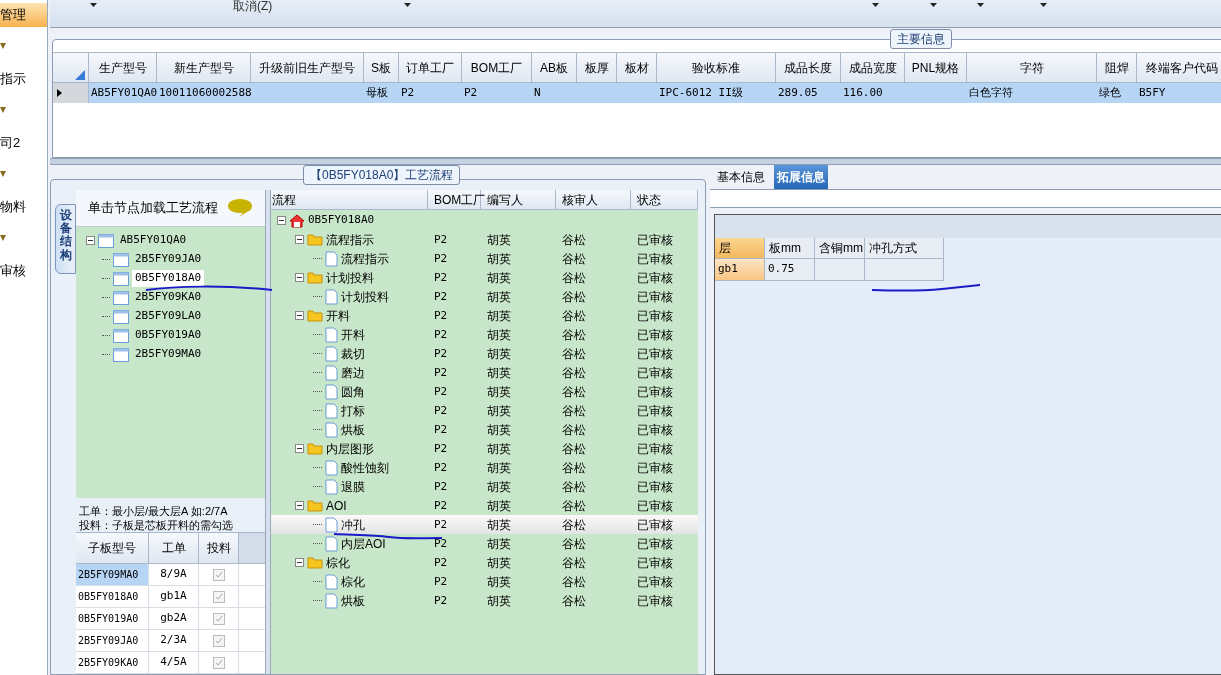  Describe the element at coordinates (23, 143) in the screenshot. I see `sidebar-item: 司2` at that location.